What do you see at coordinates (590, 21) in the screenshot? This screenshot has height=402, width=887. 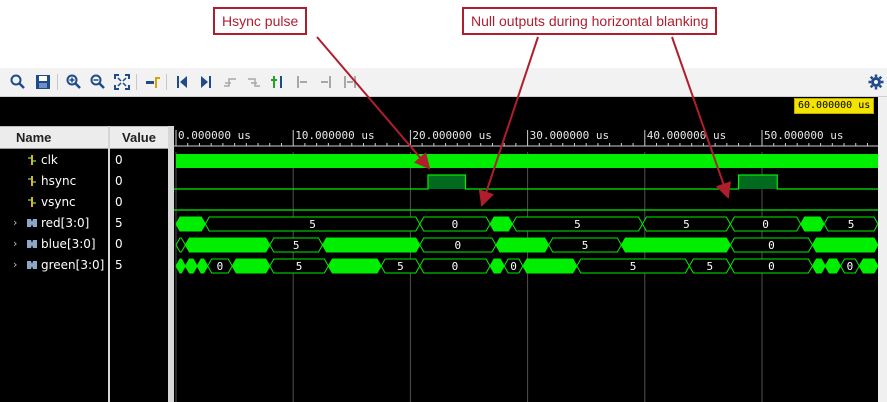 I see `null-outputs-callout: Null outputs during horizontal blanking` at bounding box center [590, 21].